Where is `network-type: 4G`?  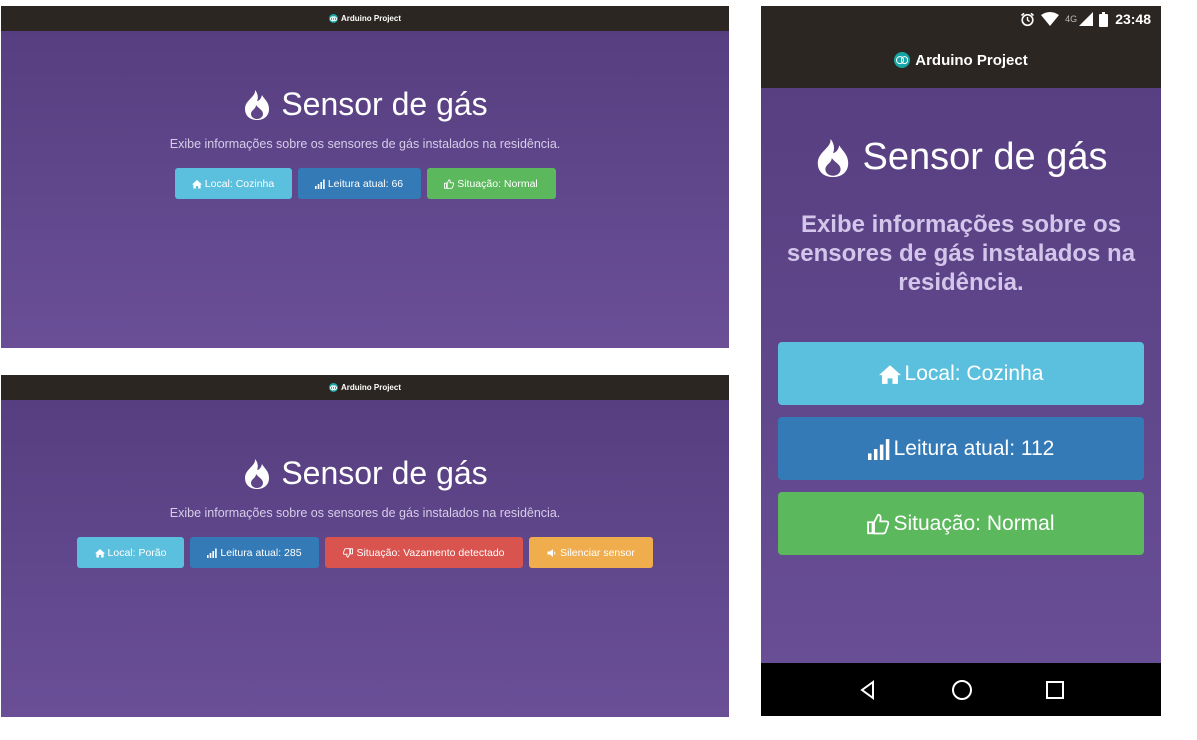 network-type: 4G is located at coordinates (1071, 19).